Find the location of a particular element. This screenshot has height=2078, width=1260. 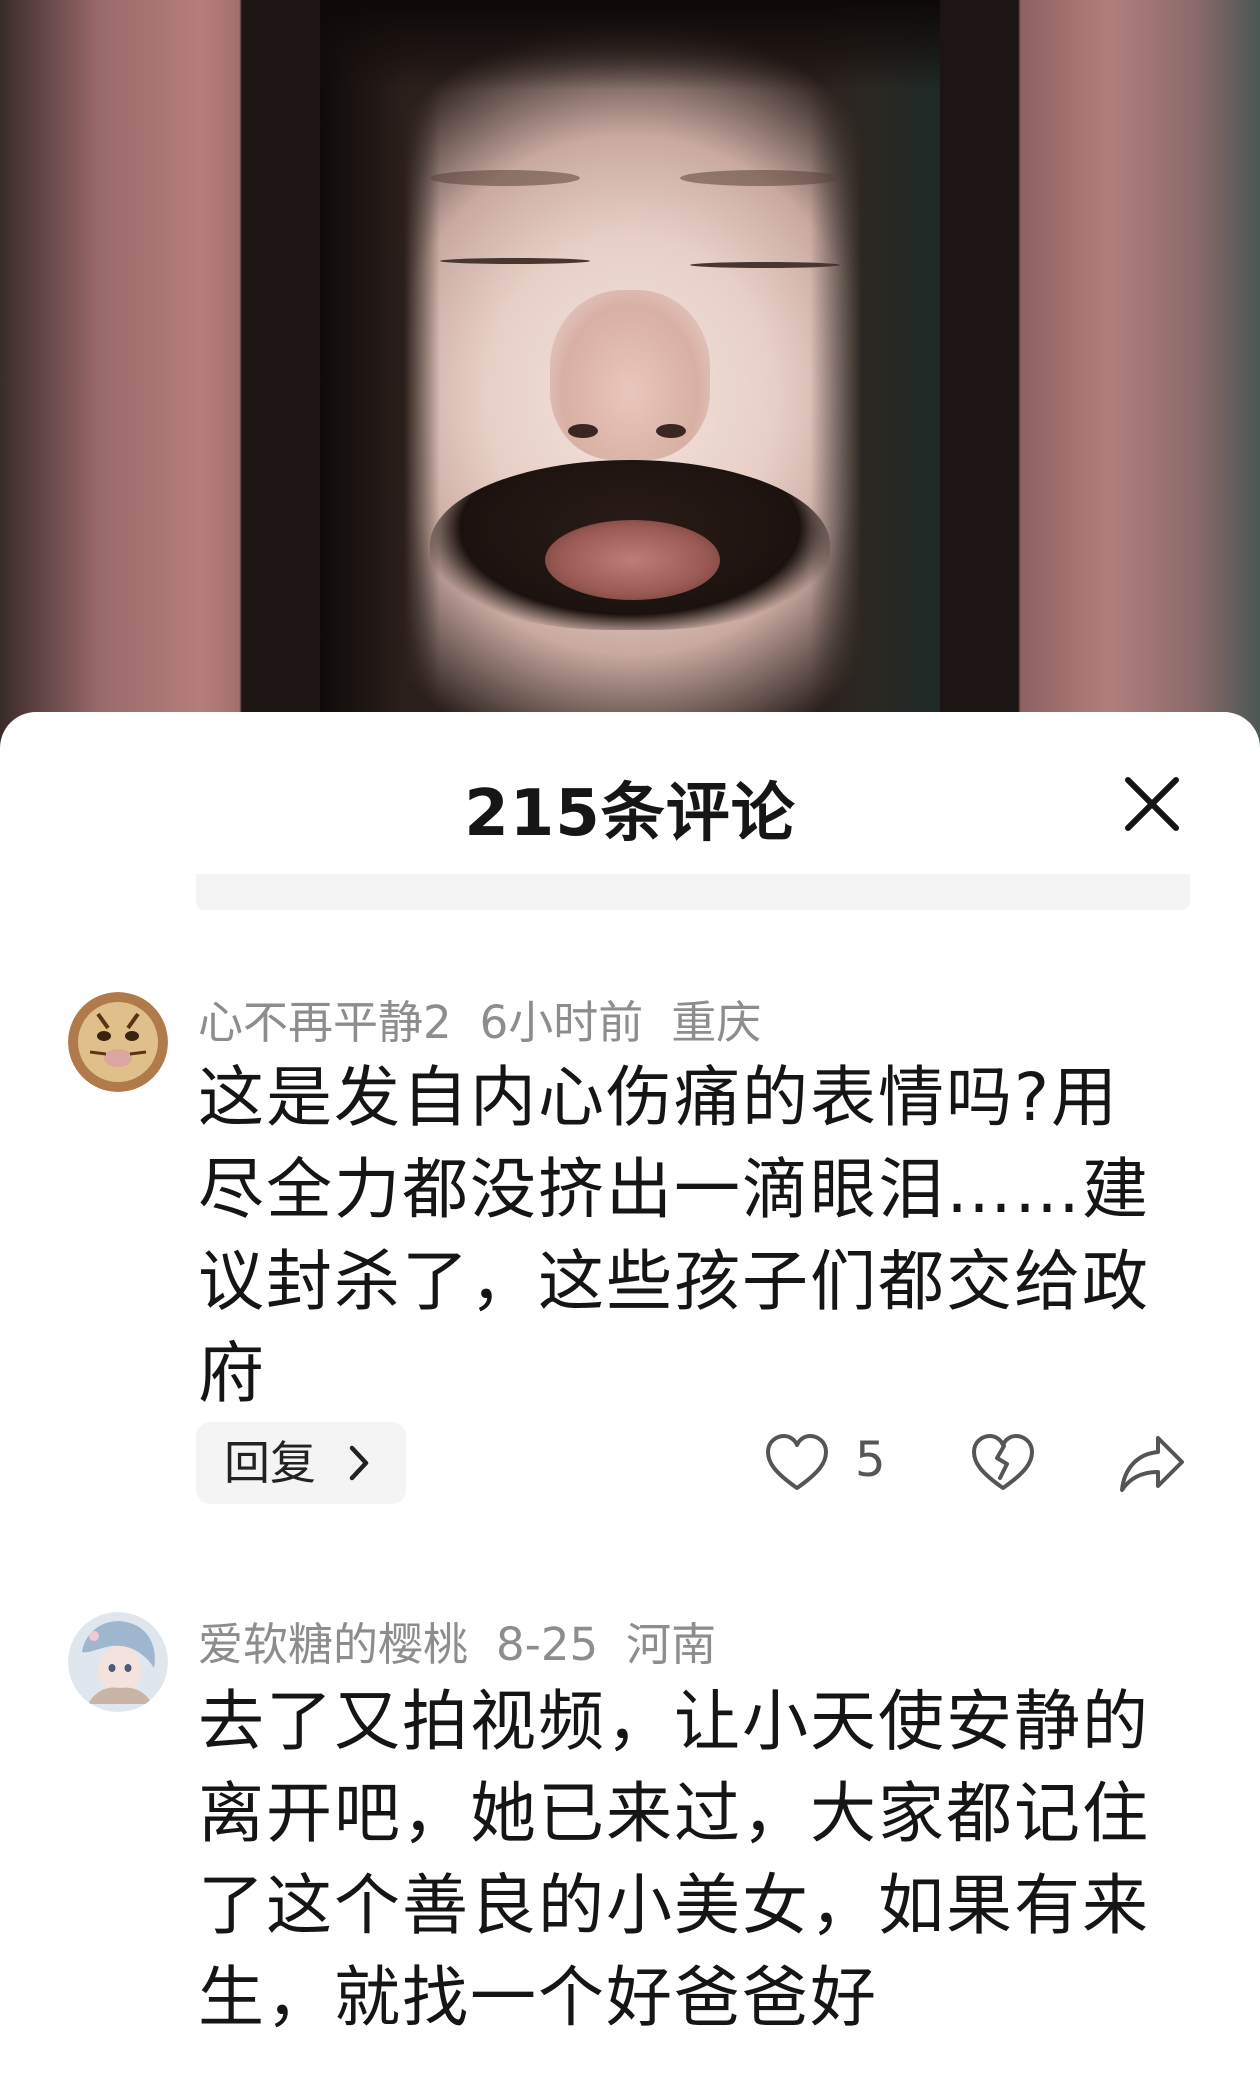

chevron-right-icon is located at coordinates (359, 1463).